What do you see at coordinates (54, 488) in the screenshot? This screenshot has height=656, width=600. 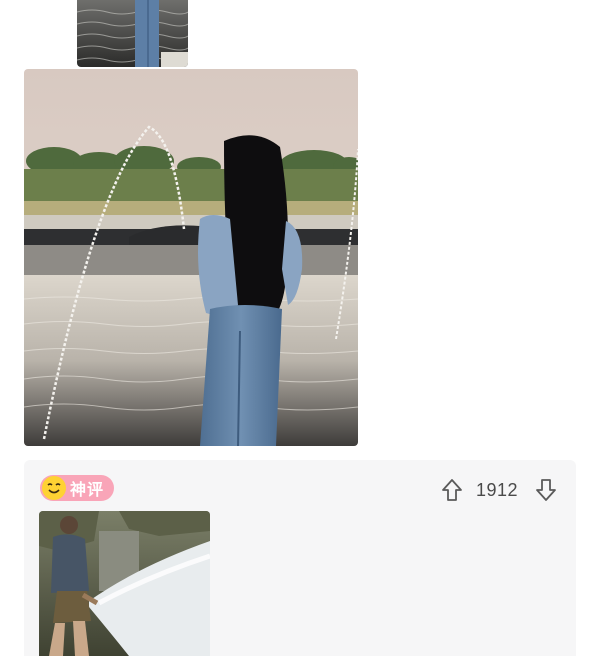 I see `smiley-face-icon` at bounding box center [54, 488].